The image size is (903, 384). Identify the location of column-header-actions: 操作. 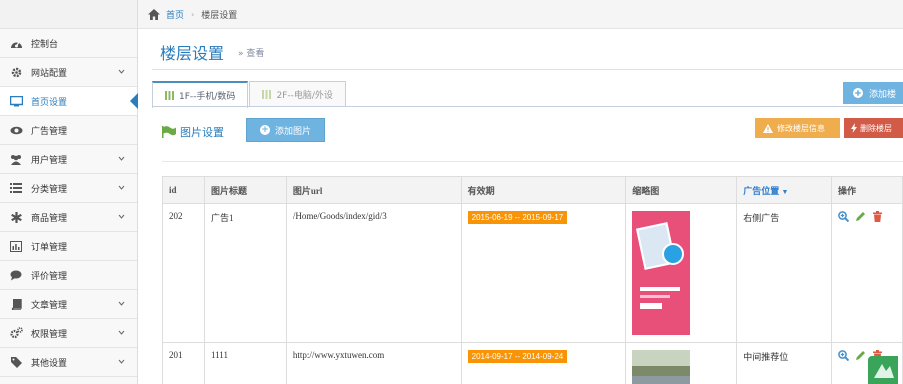
(866, 190).